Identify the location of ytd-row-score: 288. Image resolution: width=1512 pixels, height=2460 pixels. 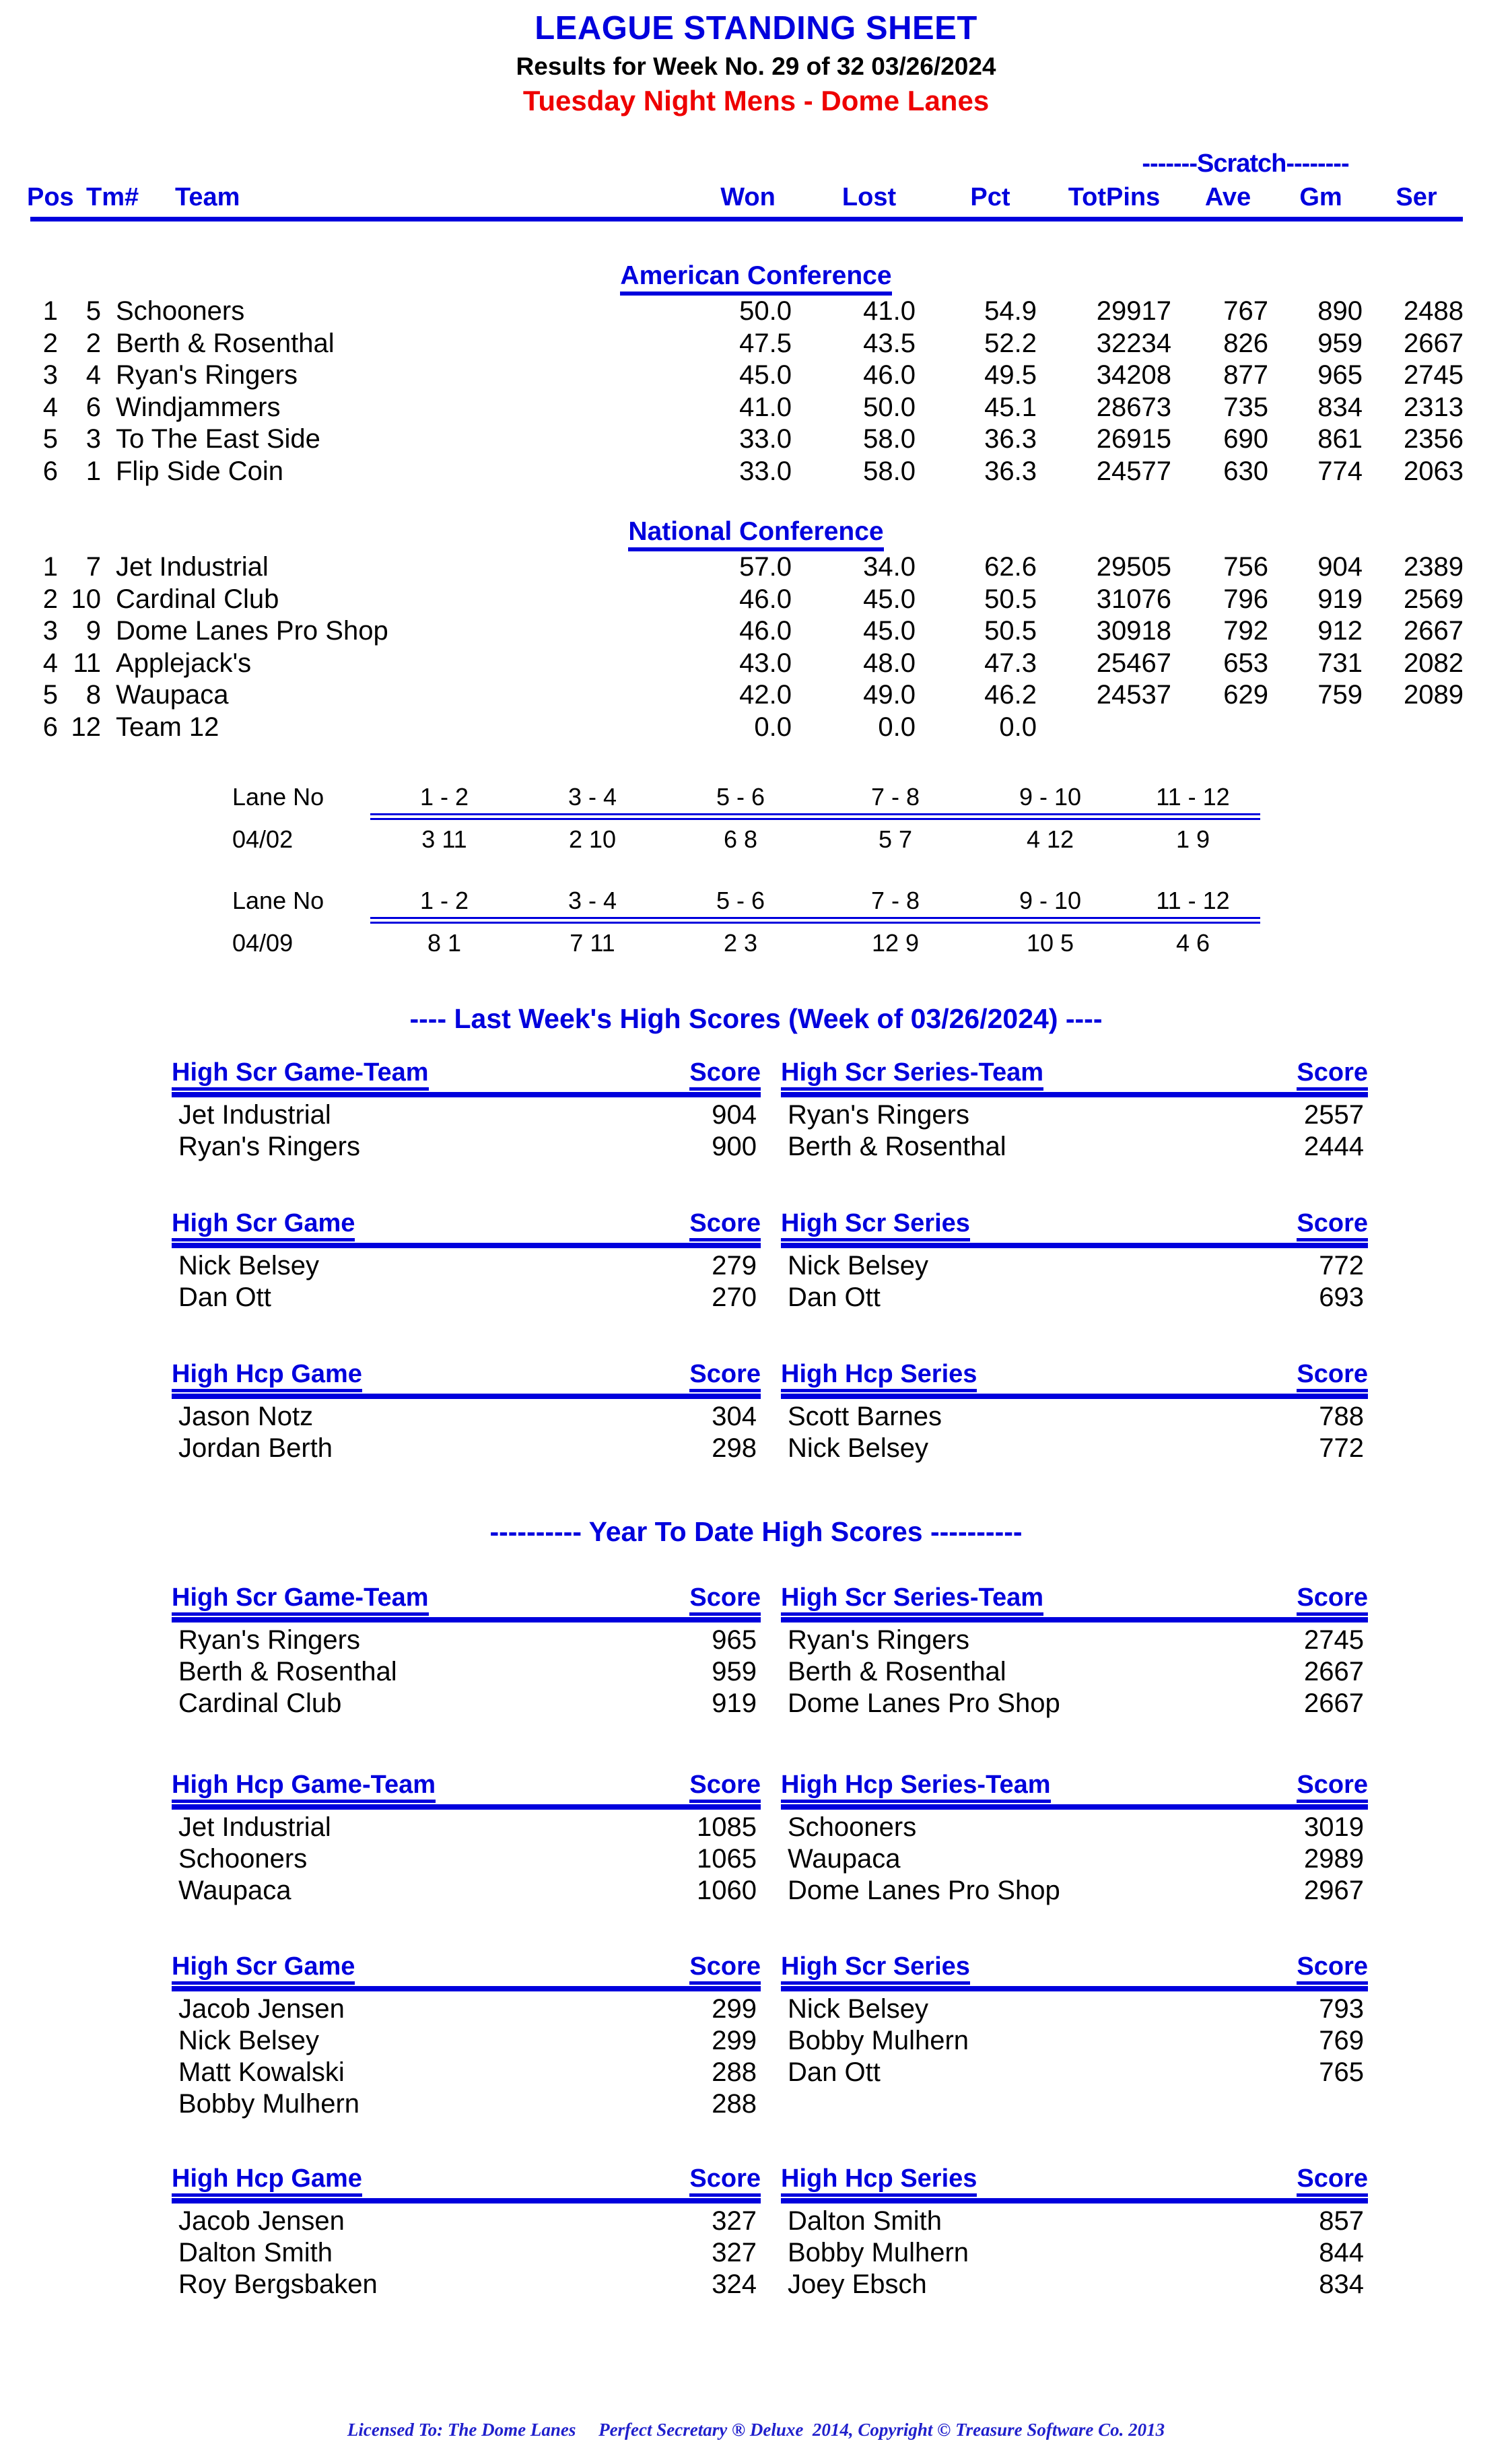
(734, 2104).